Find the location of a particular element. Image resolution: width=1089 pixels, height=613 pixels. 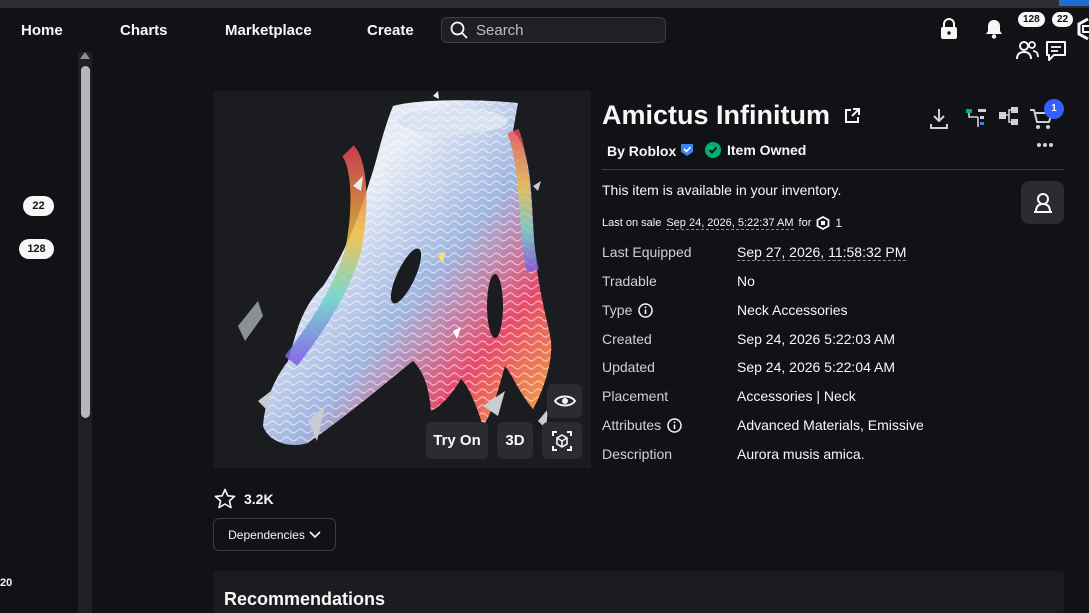

detail-label-type: Type is located at coordinates (628, 310).